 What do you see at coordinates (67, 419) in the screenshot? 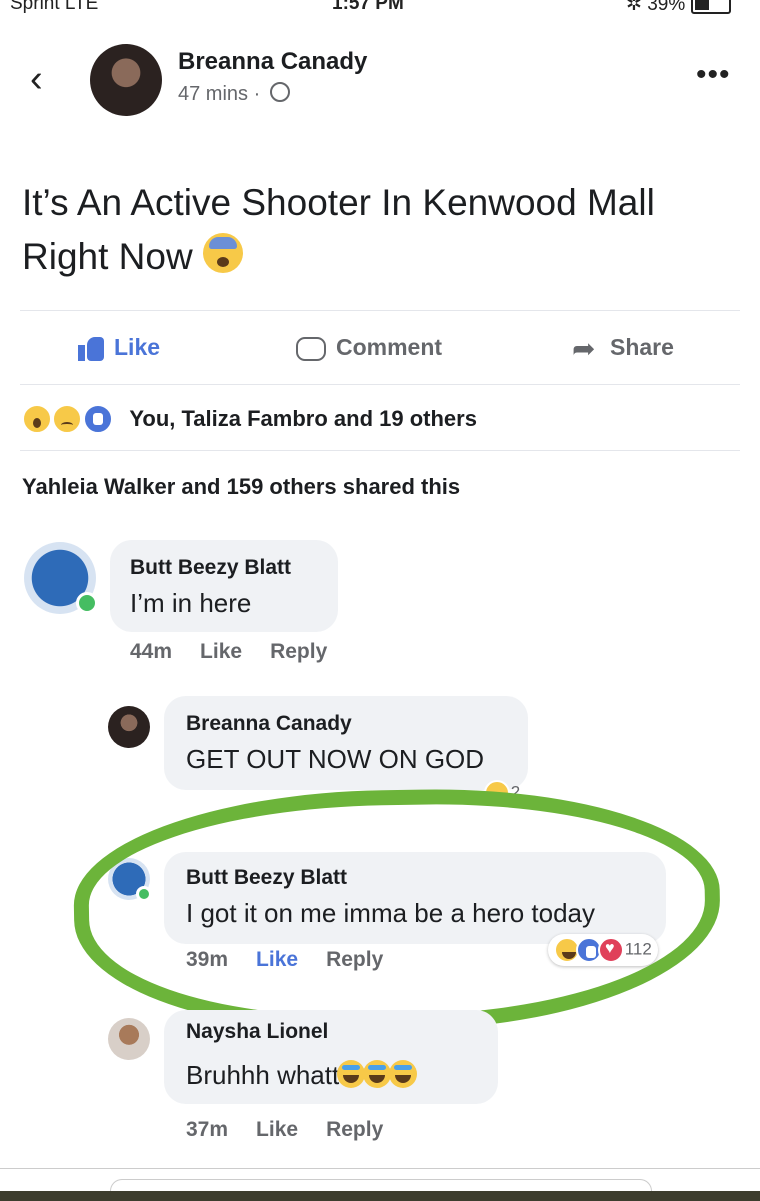
I see `sad-reaction-icon` at bounding box center [67, 419].